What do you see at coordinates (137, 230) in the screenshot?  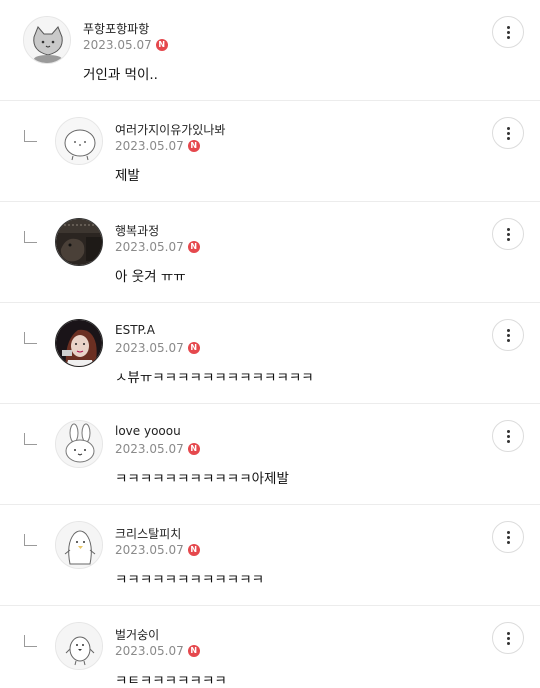 I see `comment-nickname: 행복과정` at bounding box center [137, 230].